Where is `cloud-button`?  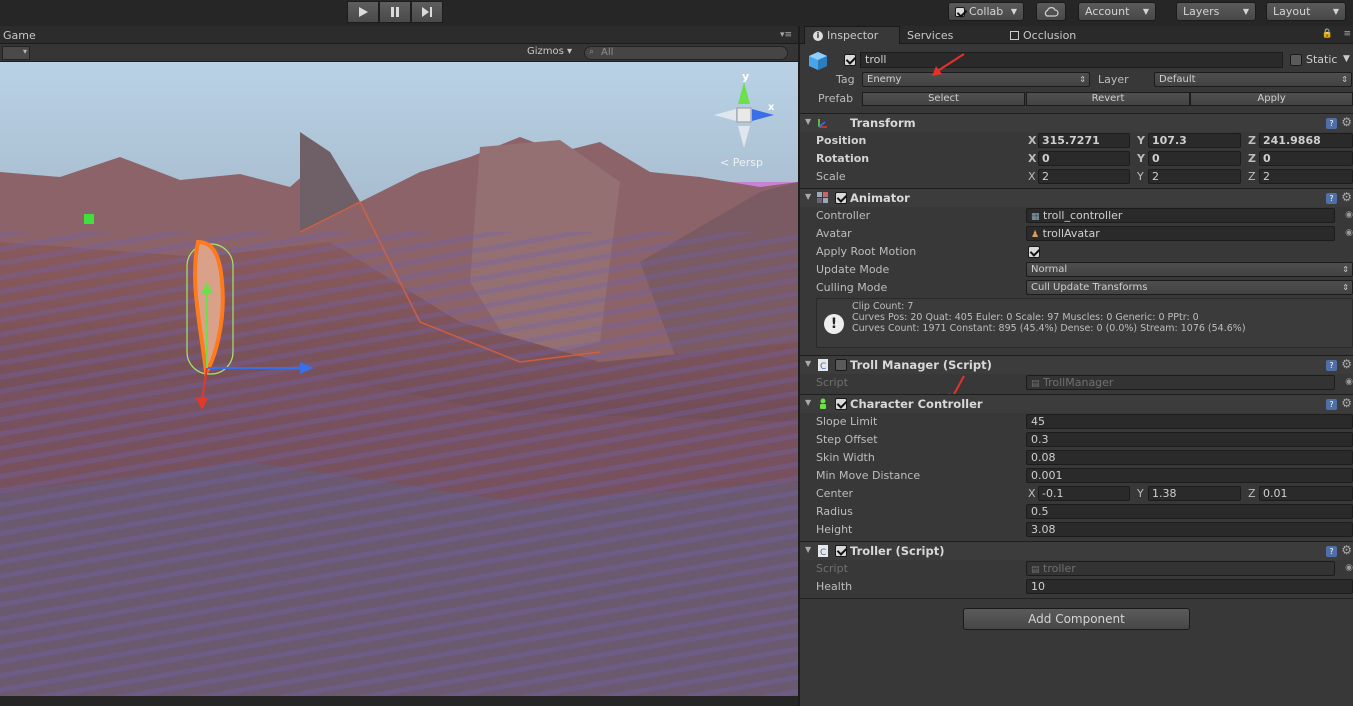
cloud-button is located at coordinates (1051, 11).